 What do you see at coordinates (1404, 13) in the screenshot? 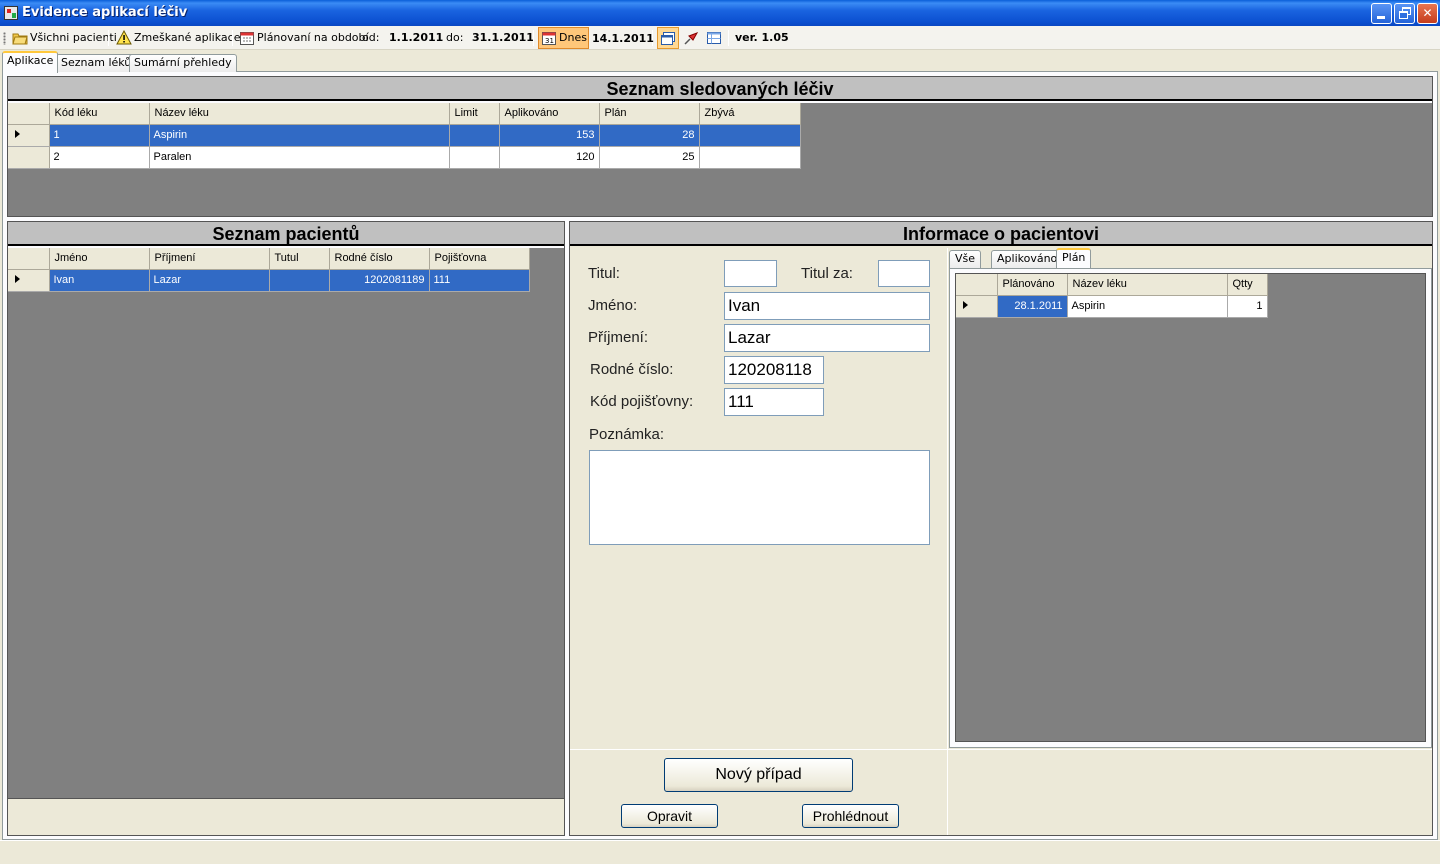
I see `restore-button` at bounding box center [1404, 13].